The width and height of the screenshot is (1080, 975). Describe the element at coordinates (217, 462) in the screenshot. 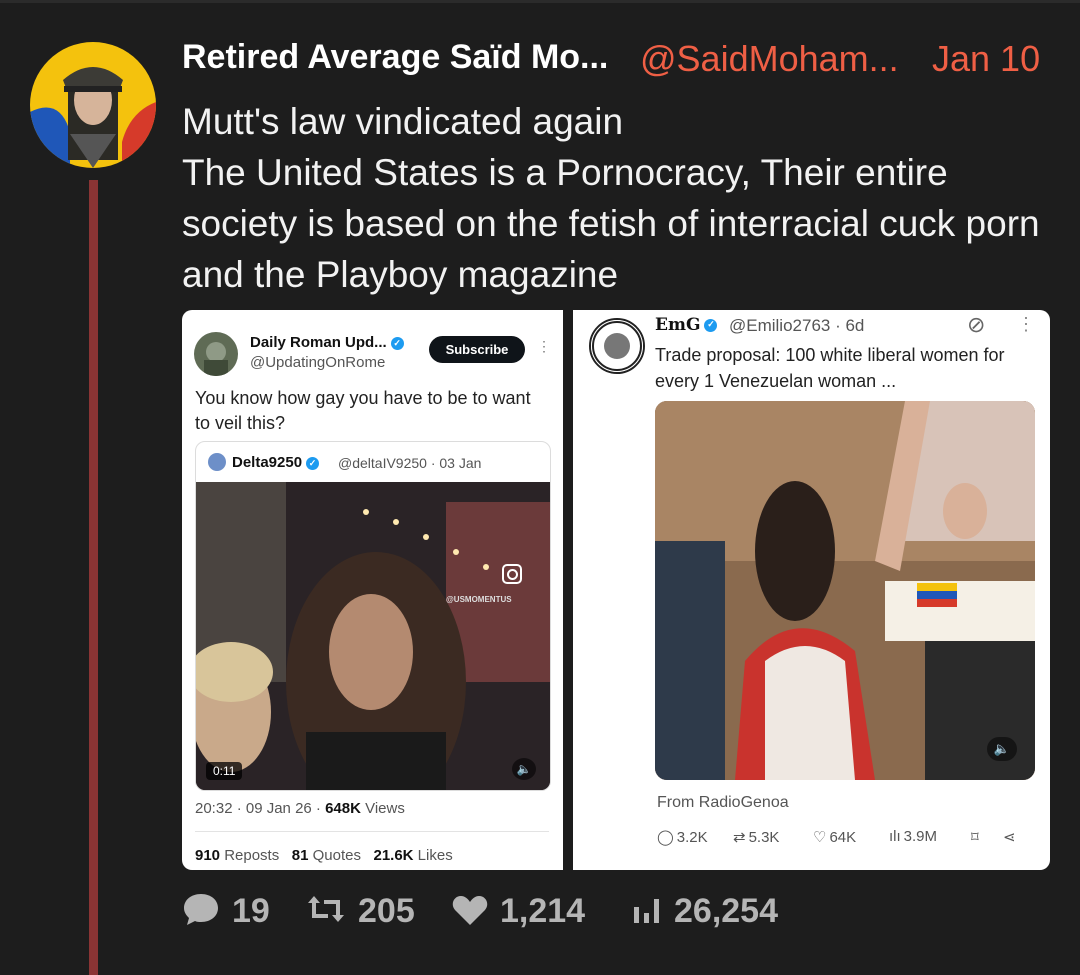

I see `quoted-avatar` at that location.